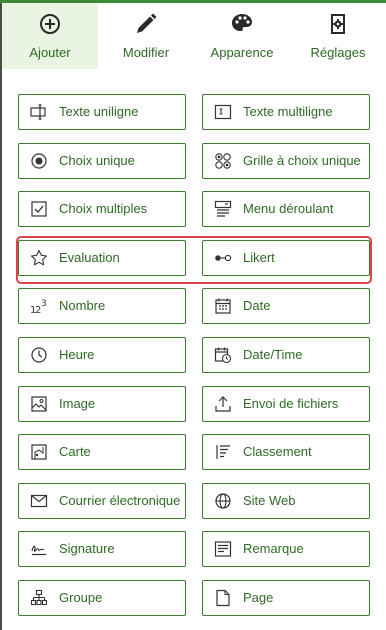 This screenshot has width=386, height=630. What do you see at coordinates (223, 112) in the screenshot?
I see `multiline-text-icon` at bounding box center [223, 112].